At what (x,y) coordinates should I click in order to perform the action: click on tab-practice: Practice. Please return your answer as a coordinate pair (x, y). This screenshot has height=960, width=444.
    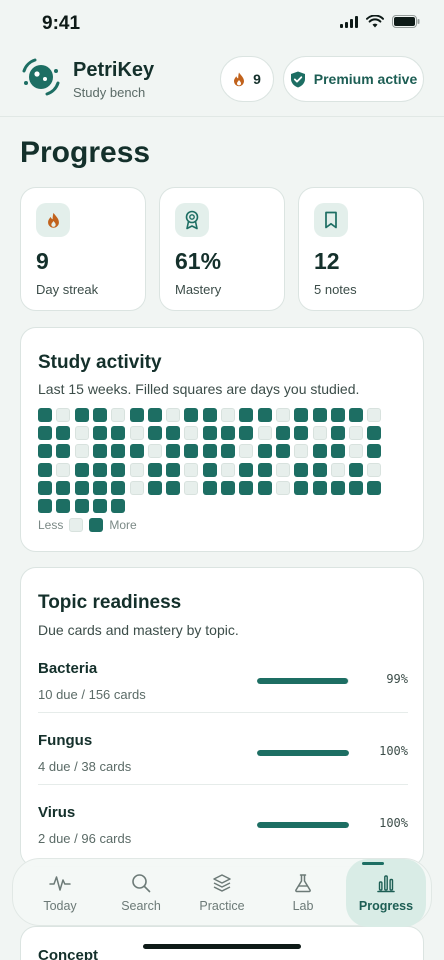
    Looking at the image, I should click on (222, 893).